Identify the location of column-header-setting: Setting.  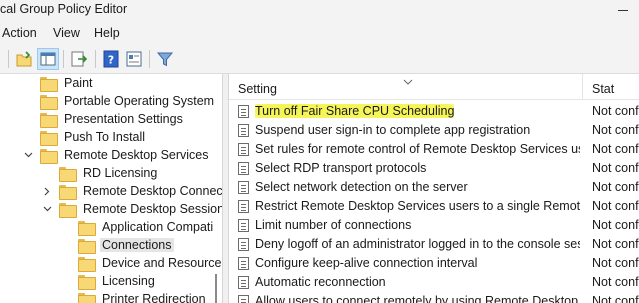
(257, 89).